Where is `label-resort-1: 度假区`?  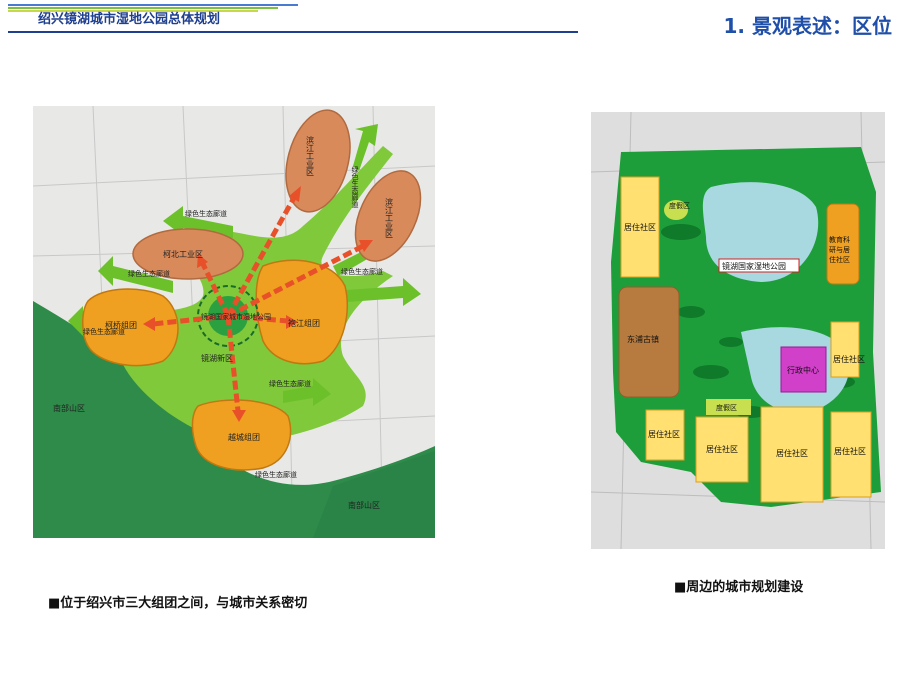 label-resort-1: 度假区 is located at coordinates (679, 205).